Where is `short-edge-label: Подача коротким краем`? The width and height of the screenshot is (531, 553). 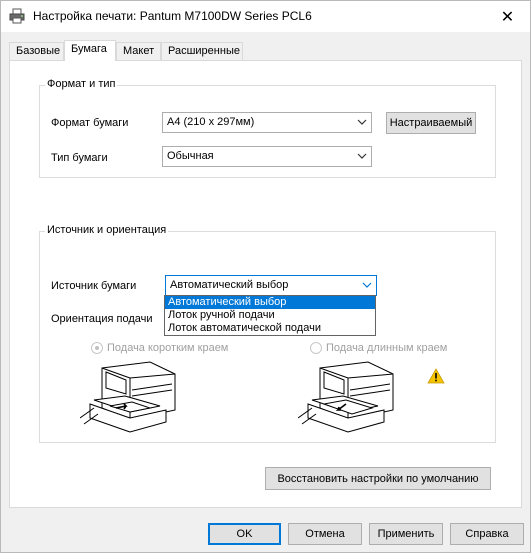 short-edge-label: Подача коротким краем is located at coordinates (168, 348).